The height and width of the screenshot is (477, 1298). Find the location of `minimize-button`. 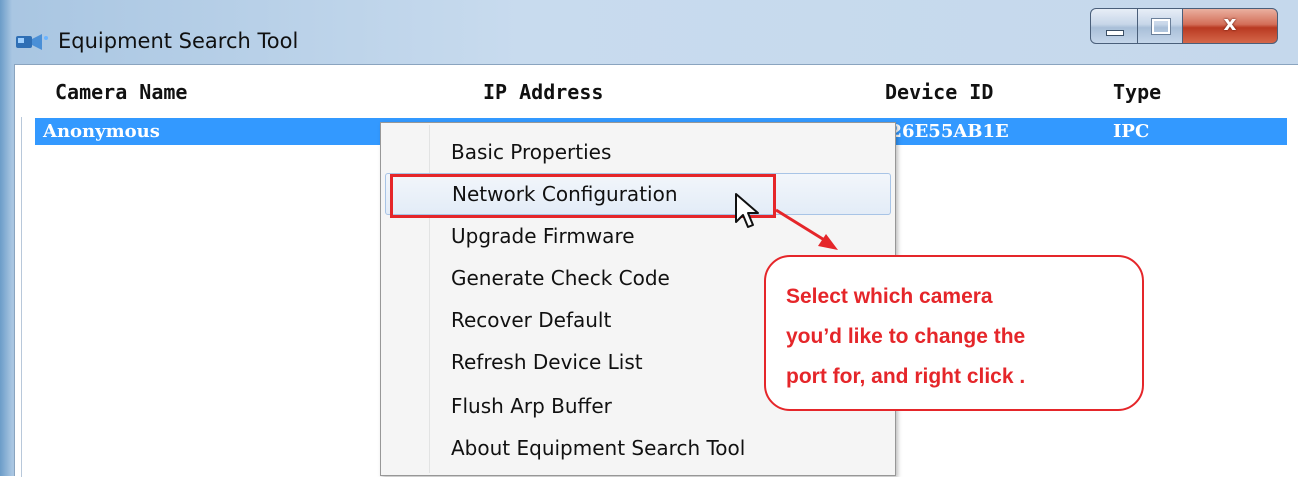

minimize-button is located at coordinates (1114, 26).